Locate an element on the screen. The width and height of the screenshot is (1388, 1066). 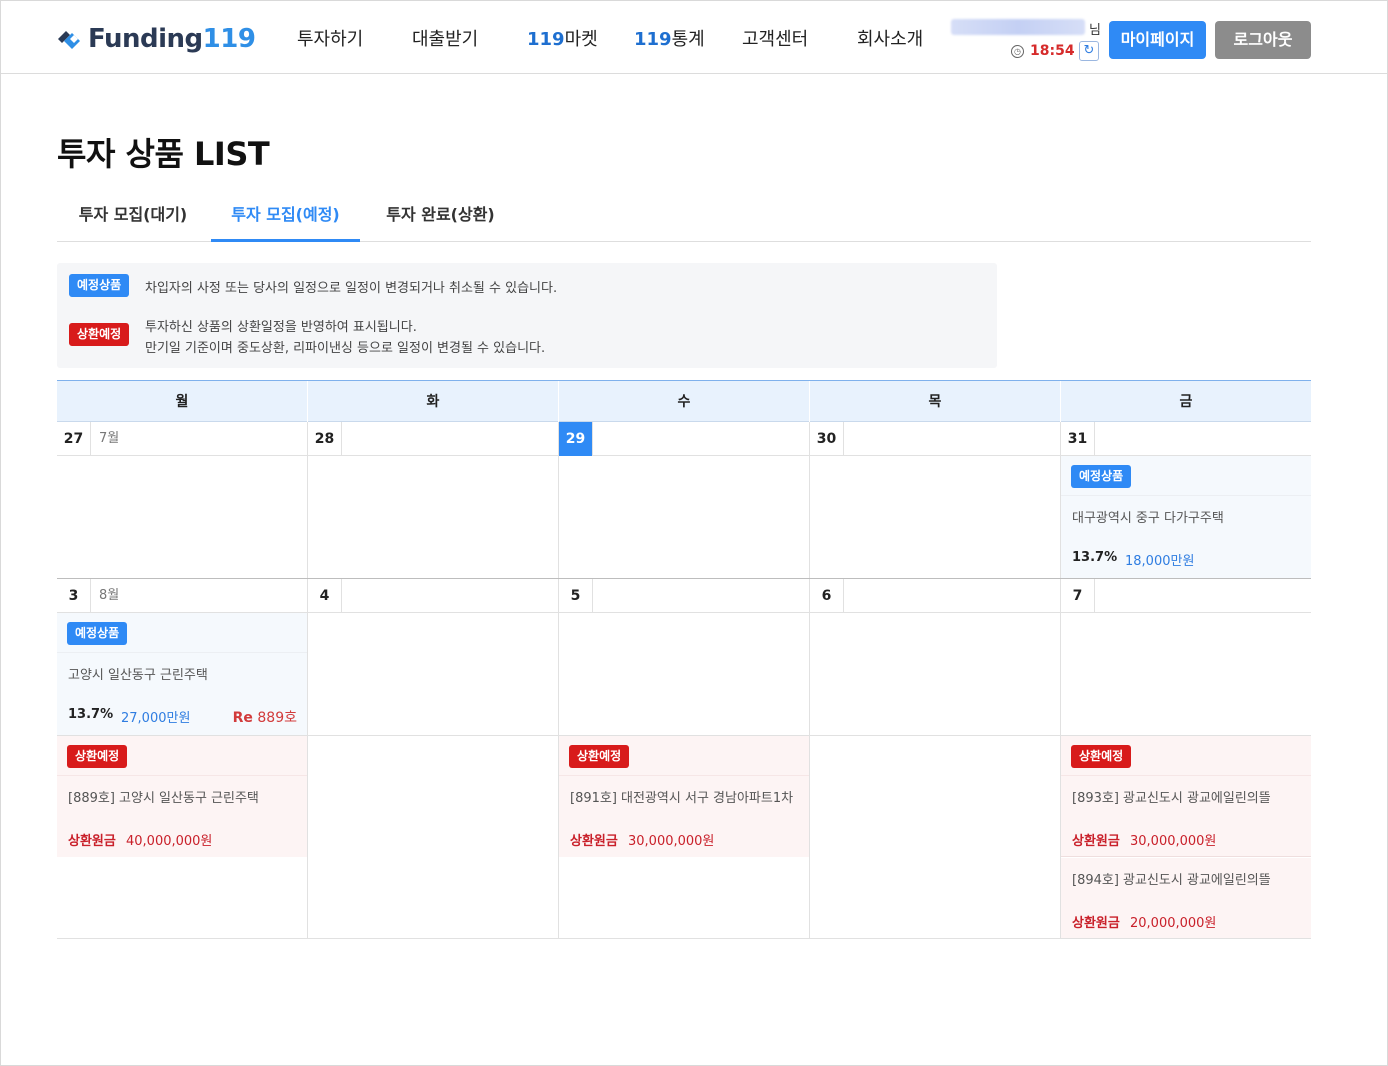
date-number: 27 is located at coordinates (74, 439).